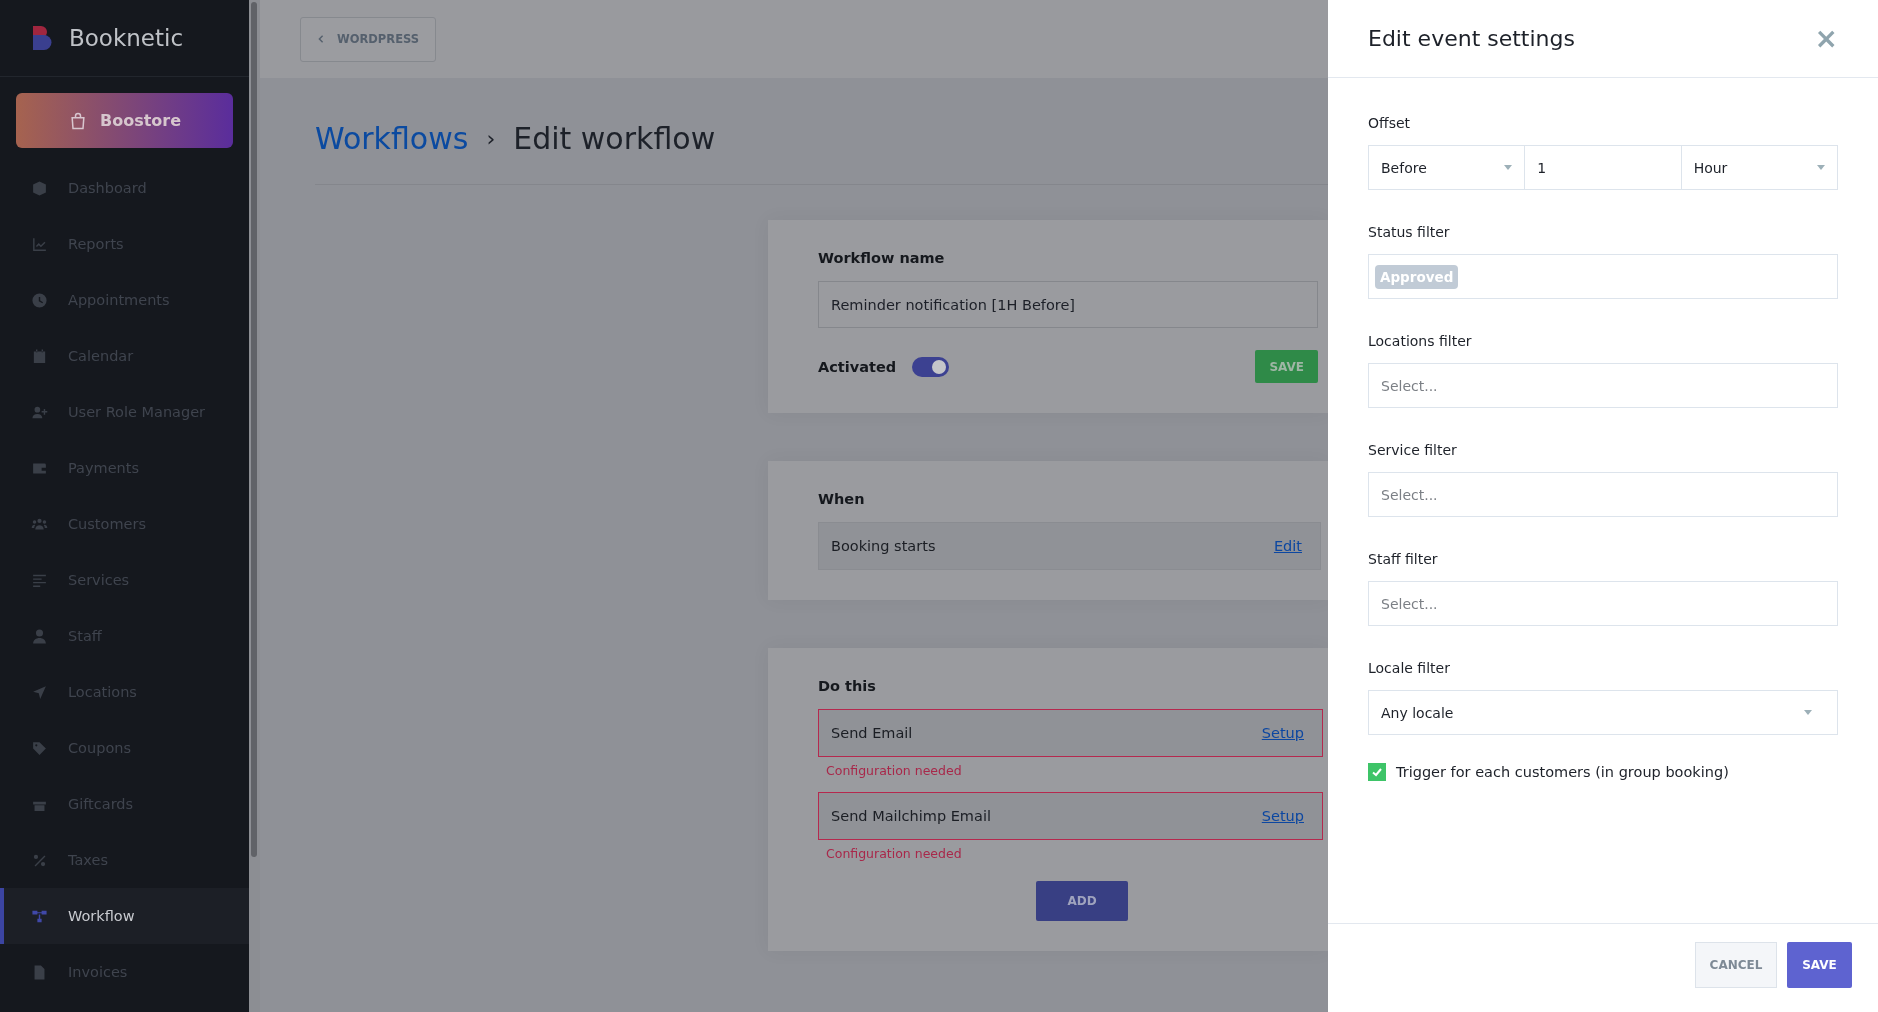  I want to click on calendar-icon, so click(39, 356).